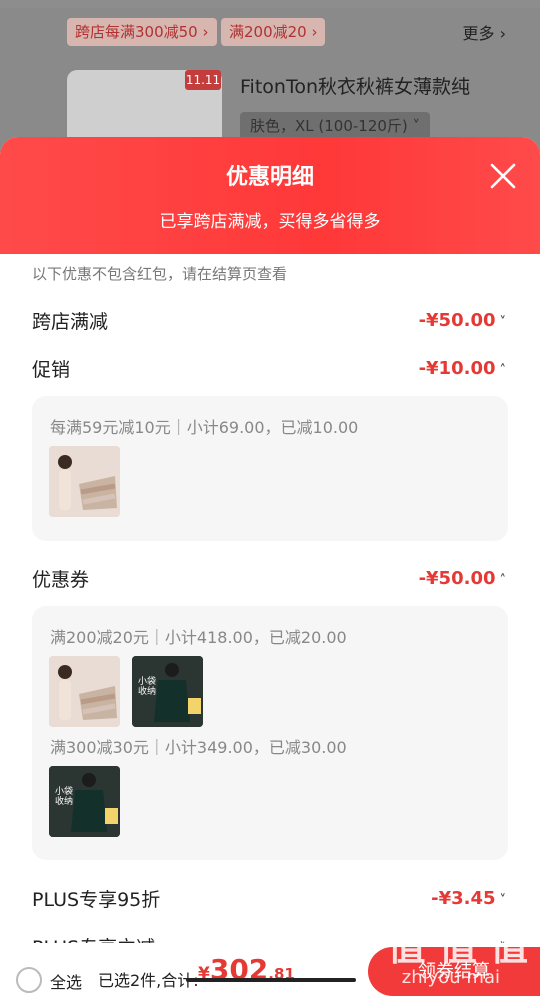 This screenshot has height=996, width=540. What do you see at coordinates (270, 468) in the screenshot?
I see `promotion-card: 每满59元减10元｜小计69.00，已减10.00` at bounding box center [270, 468].